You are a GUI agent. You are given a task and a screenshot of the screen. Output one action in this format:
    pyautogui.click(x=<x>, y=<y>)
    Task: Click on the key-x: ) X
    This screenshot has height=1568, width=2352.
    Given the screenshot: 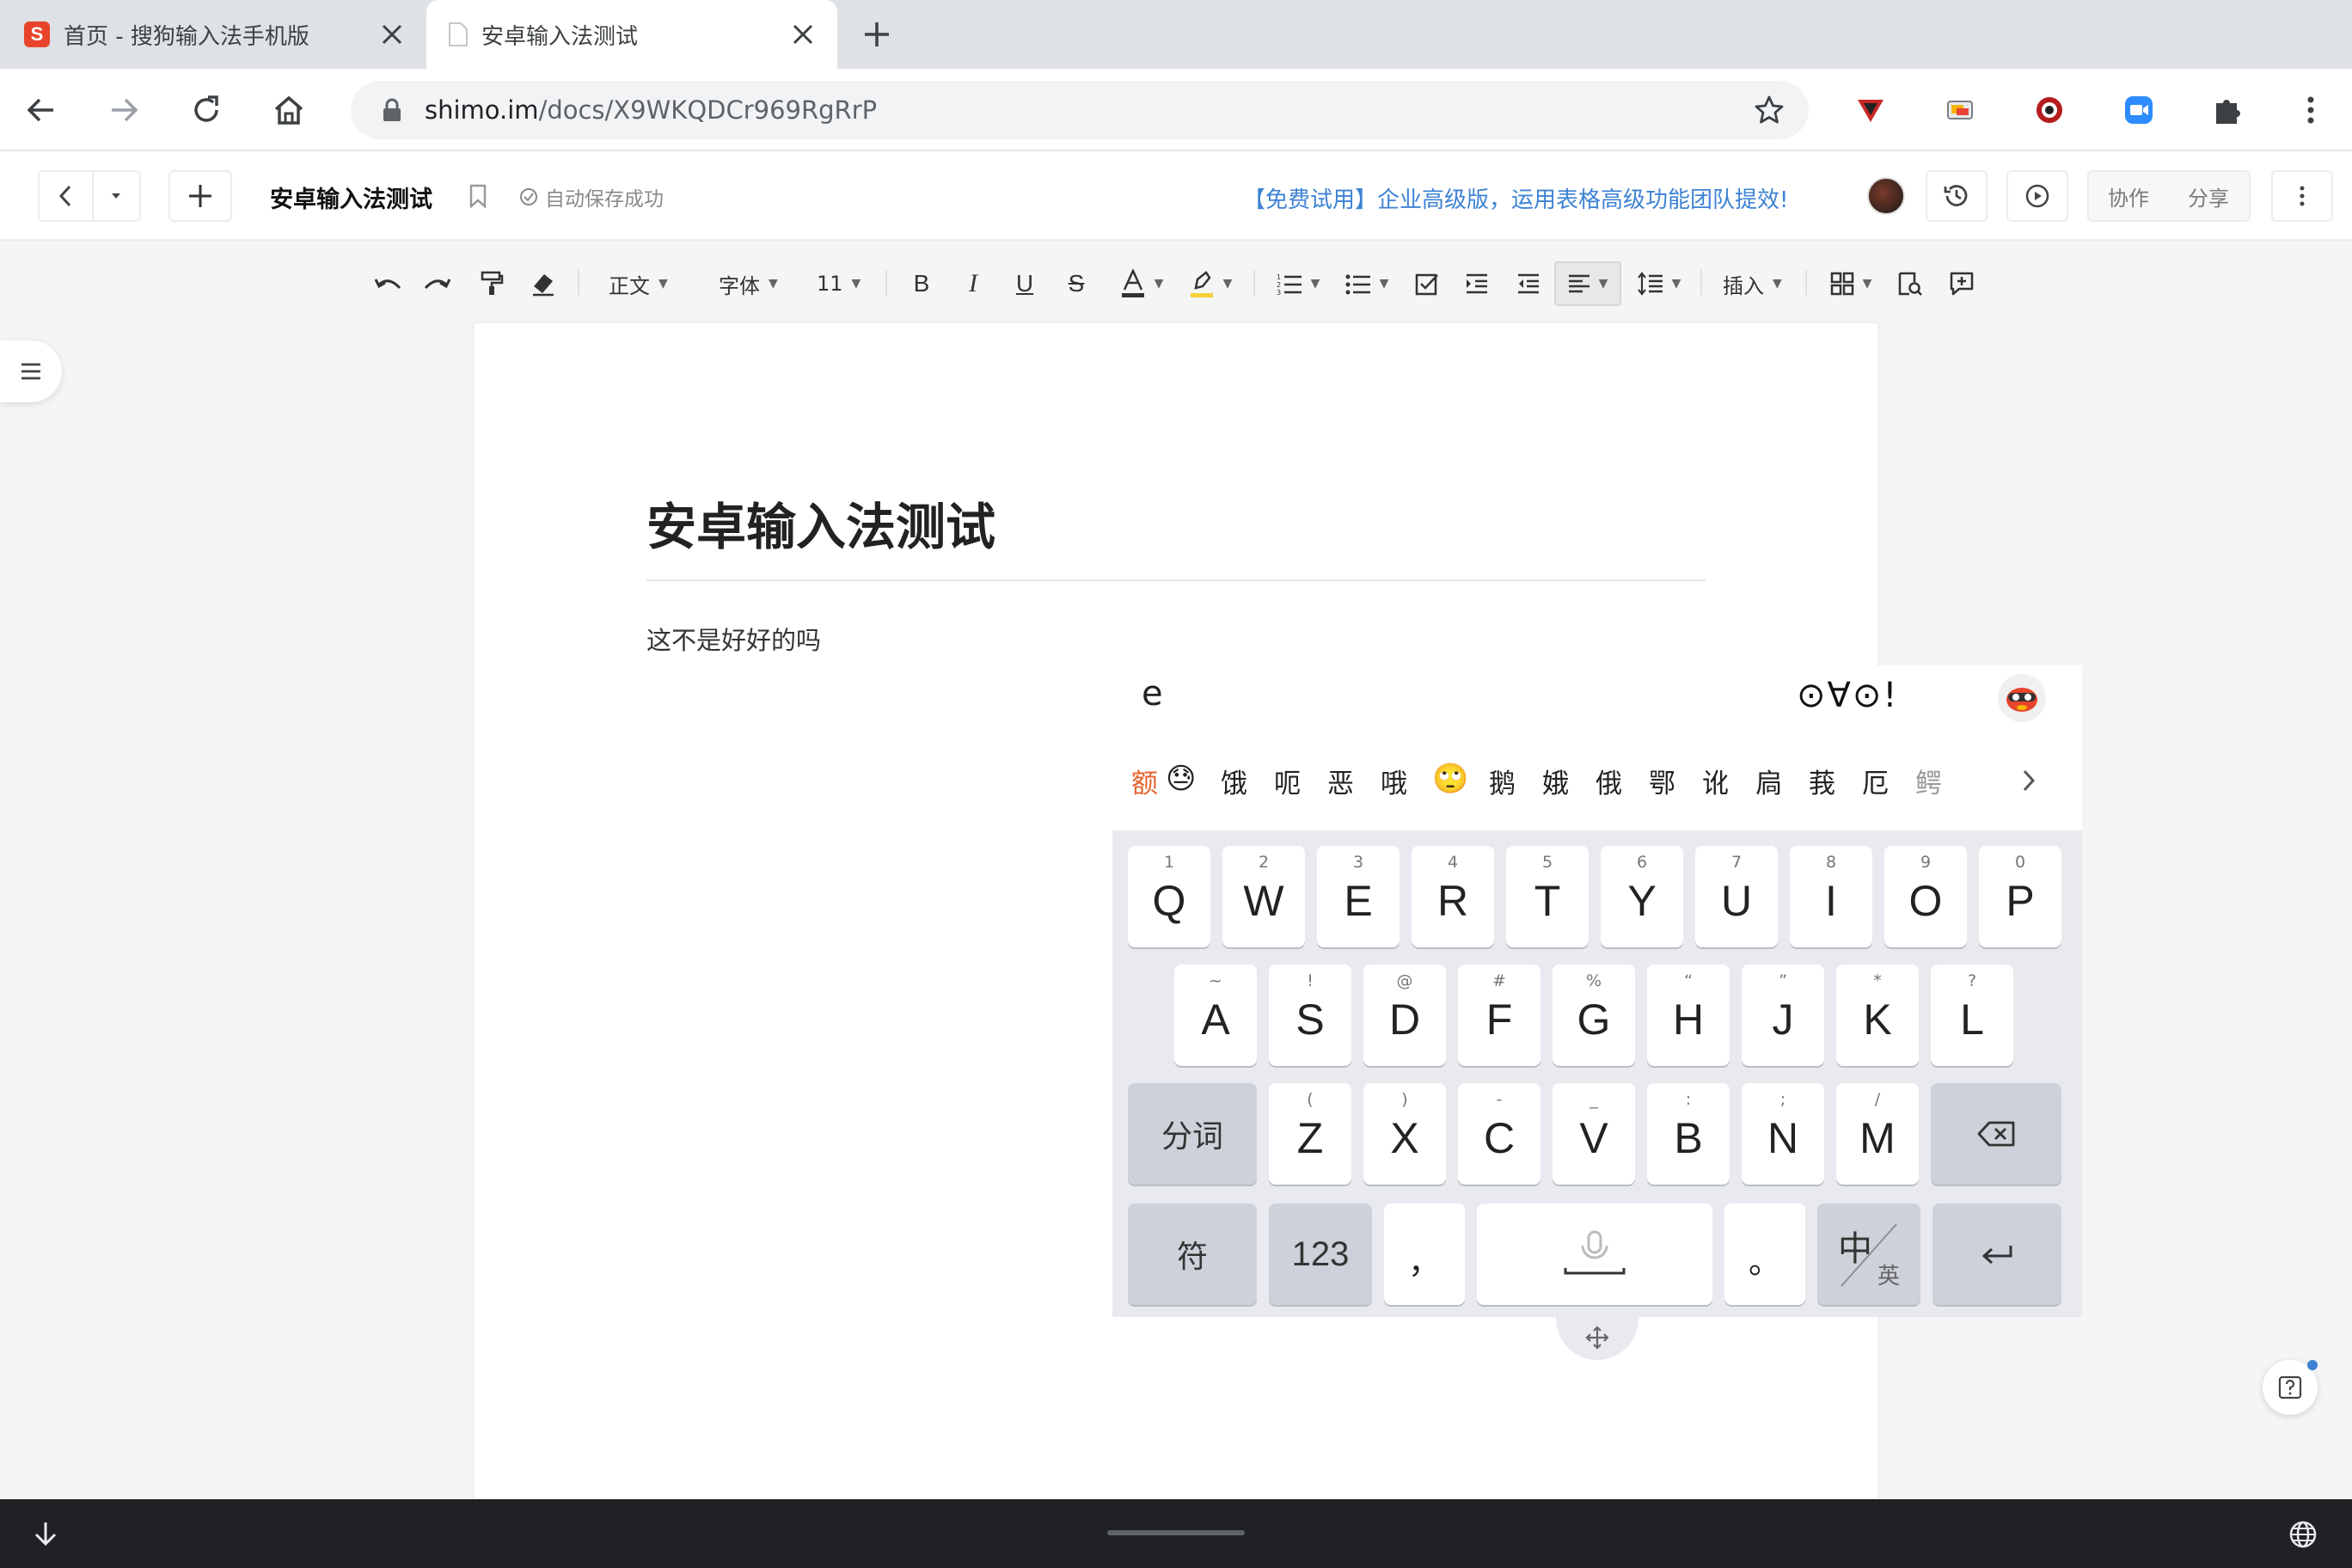 What is the action you would take?
    pyautogui.click(x=1404, y=1134)
    